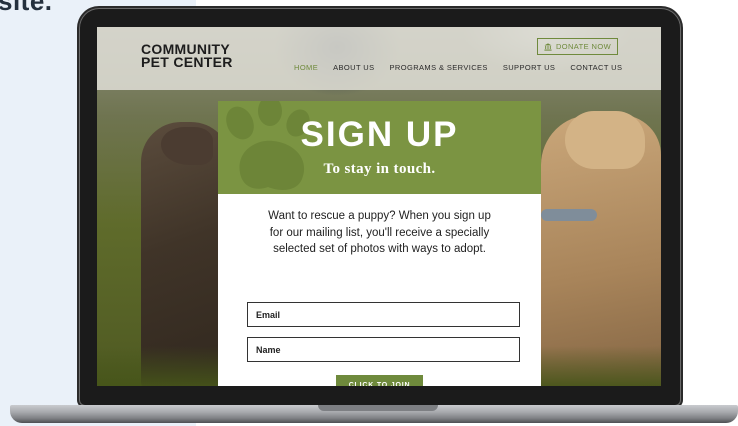  I want to click on name-field, so click(383, 349).